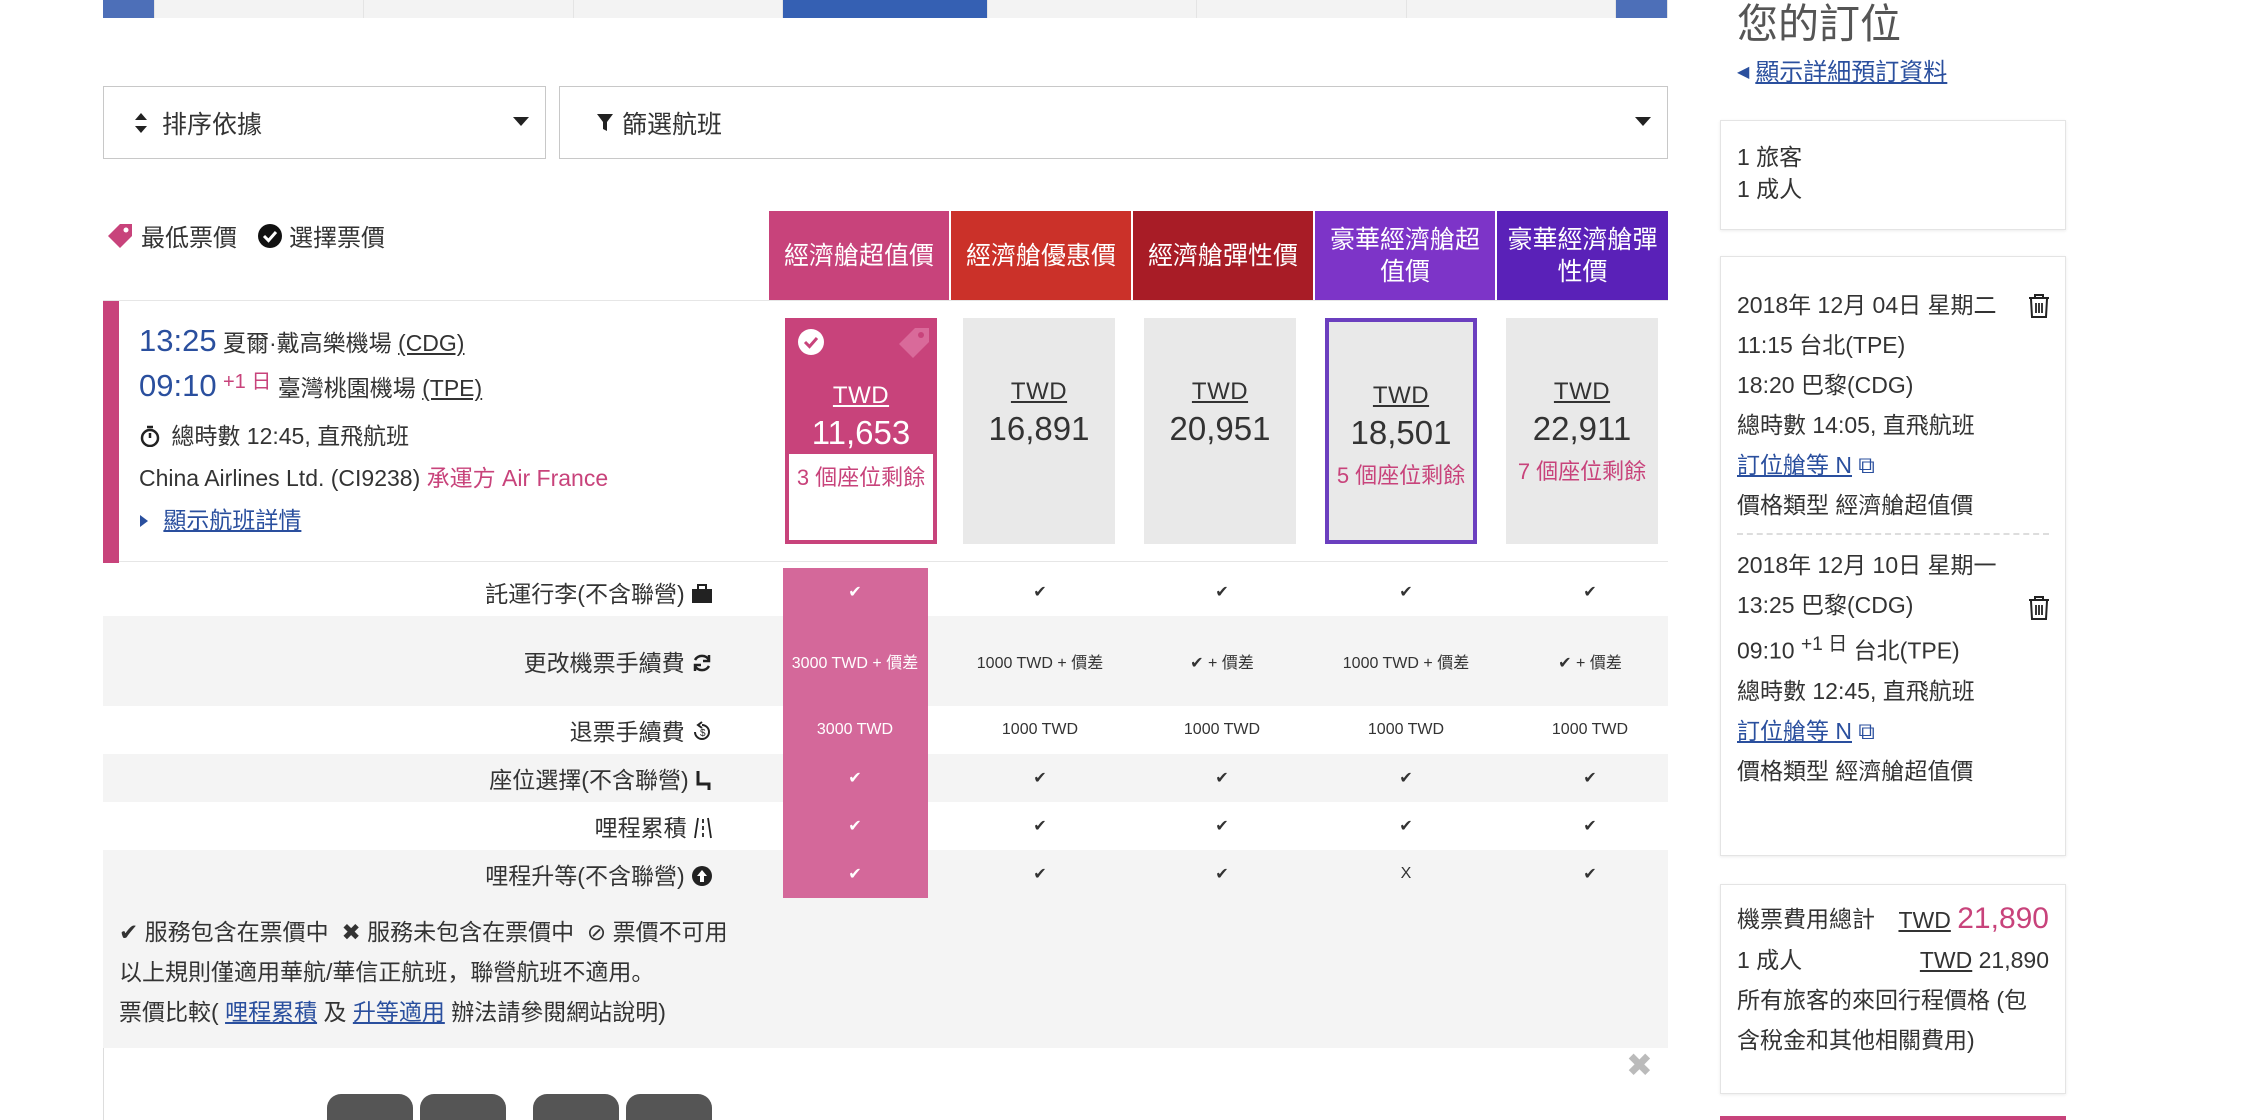 The height and width of the screenshot is (1120, 2252). What do you see at coordinates (1856, 690) in the screenshot?
I see `segment-duration: 總時數 12:45, 直飛航班` at bounding box center [1856, 690].